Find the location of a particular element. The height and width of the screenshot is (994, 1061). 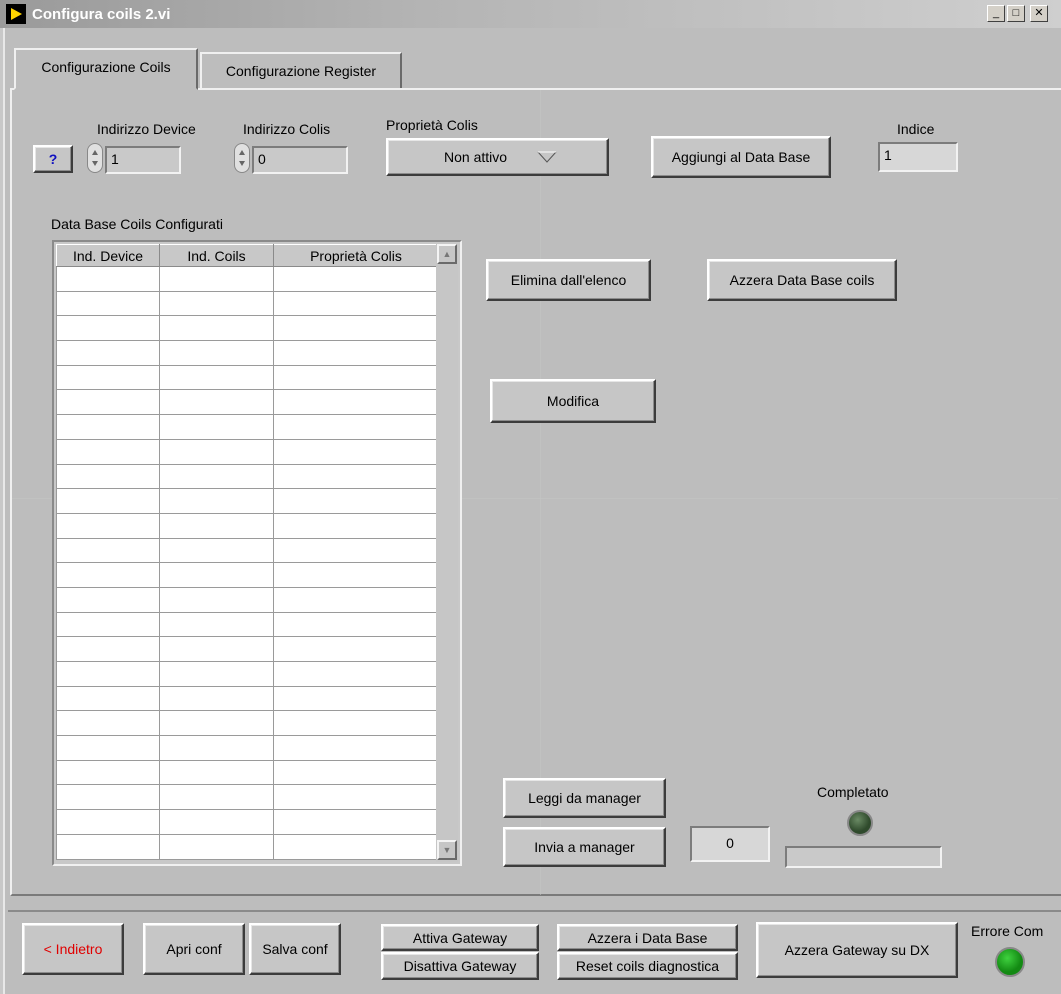

indirizzo-device-spinner is located at coordinates (95, 158).